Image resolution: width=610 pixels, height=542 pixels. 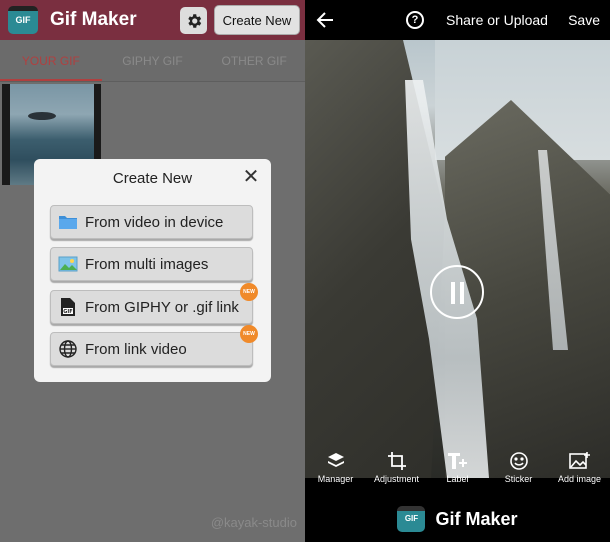 I want to click on tool-manager: Manager, so click(x=335, y=470).